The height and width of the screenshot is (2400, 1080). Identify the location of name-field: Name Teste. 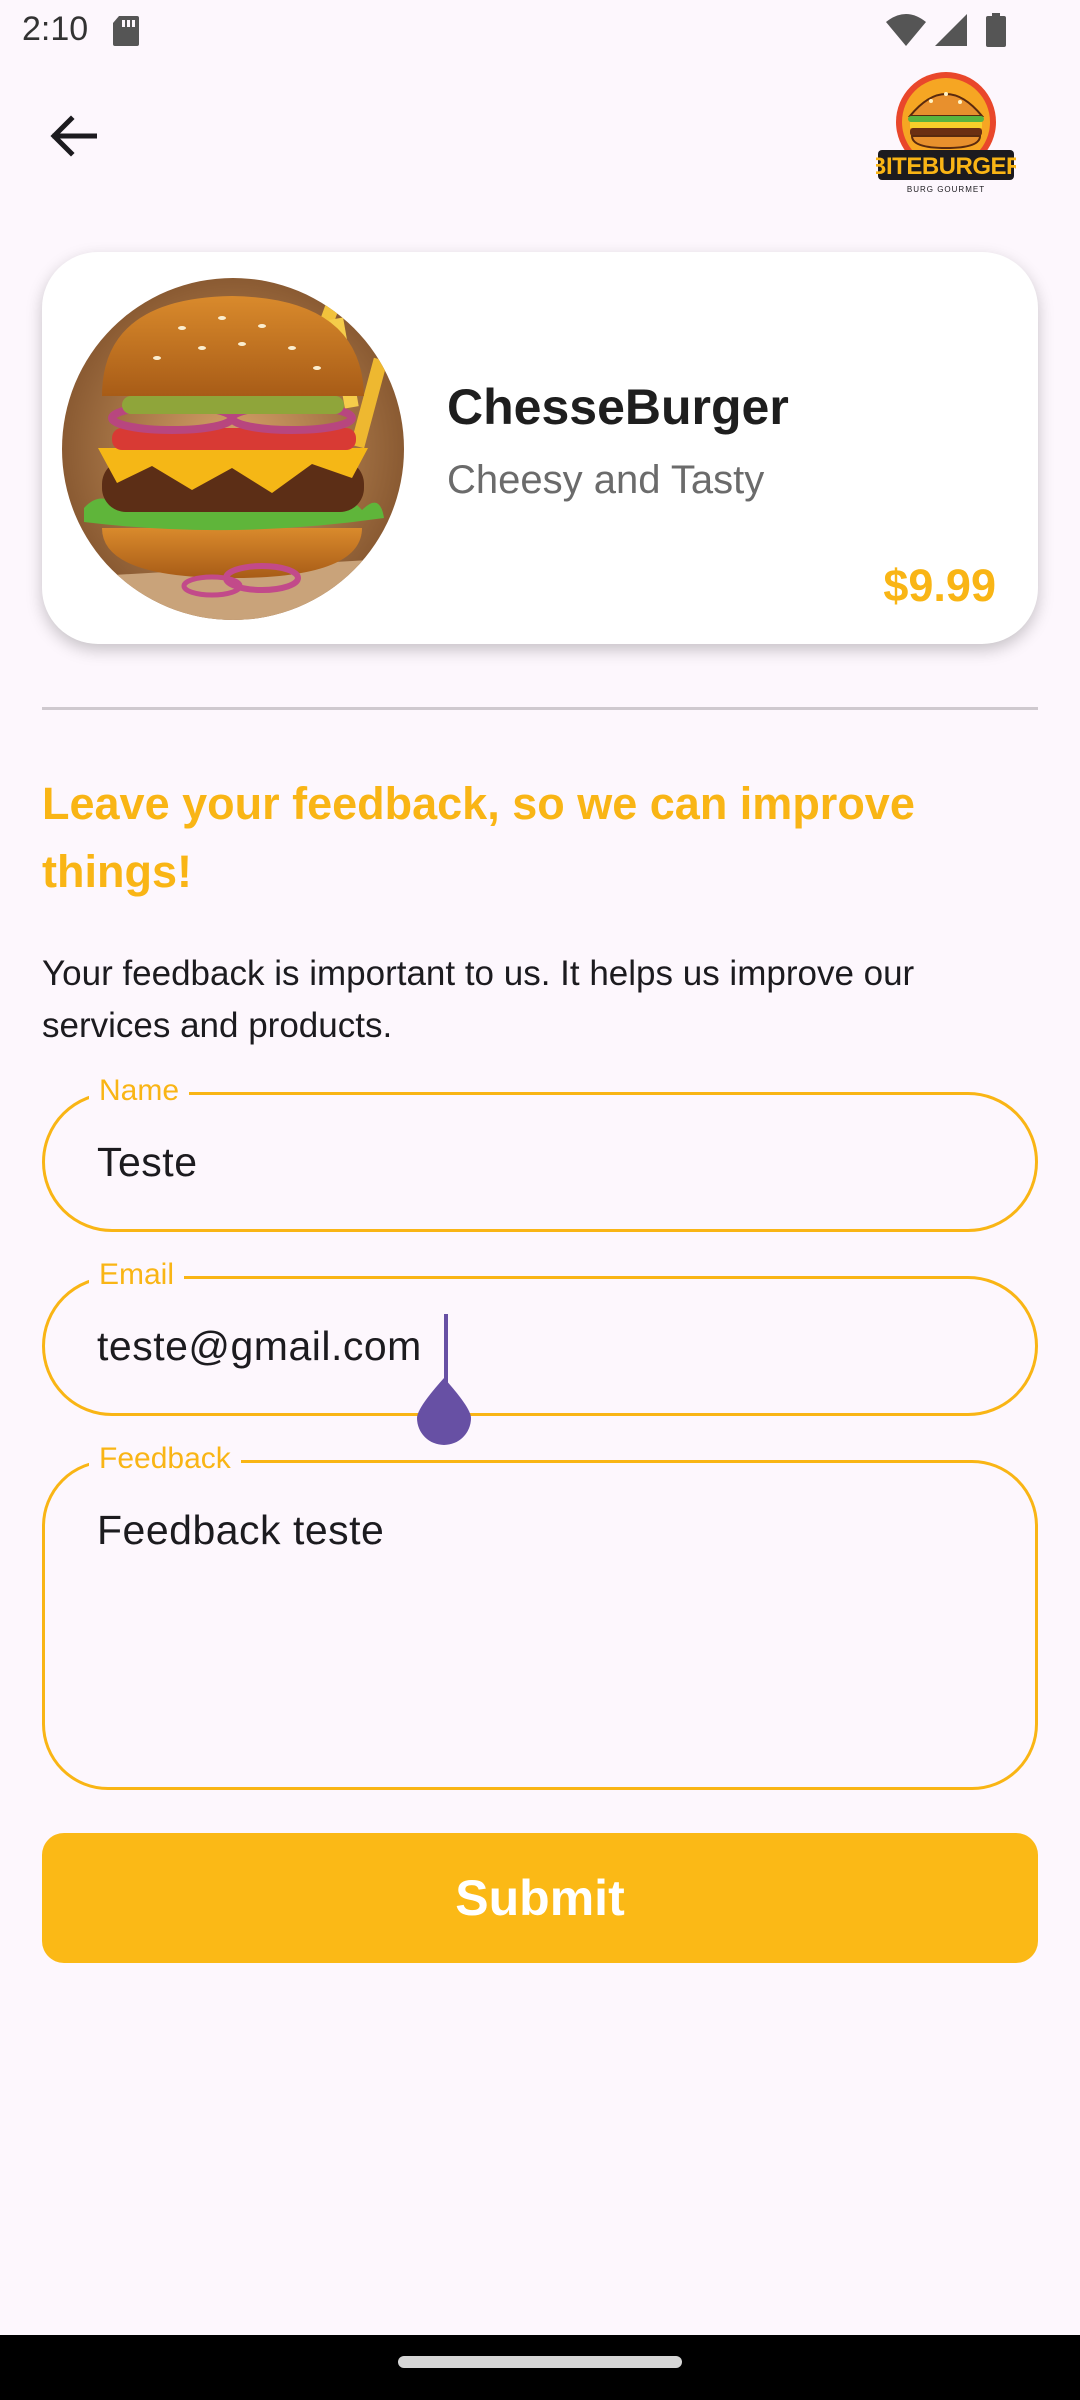
(540, 1152).